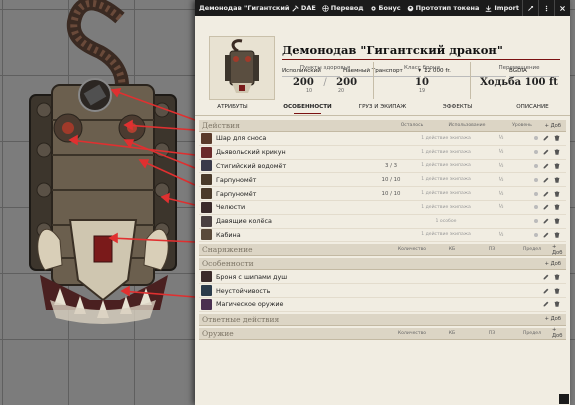  Describe the element at coordinates (555, 319) in the screenshot. I see `add-reaction-button: + Доб` at that location.